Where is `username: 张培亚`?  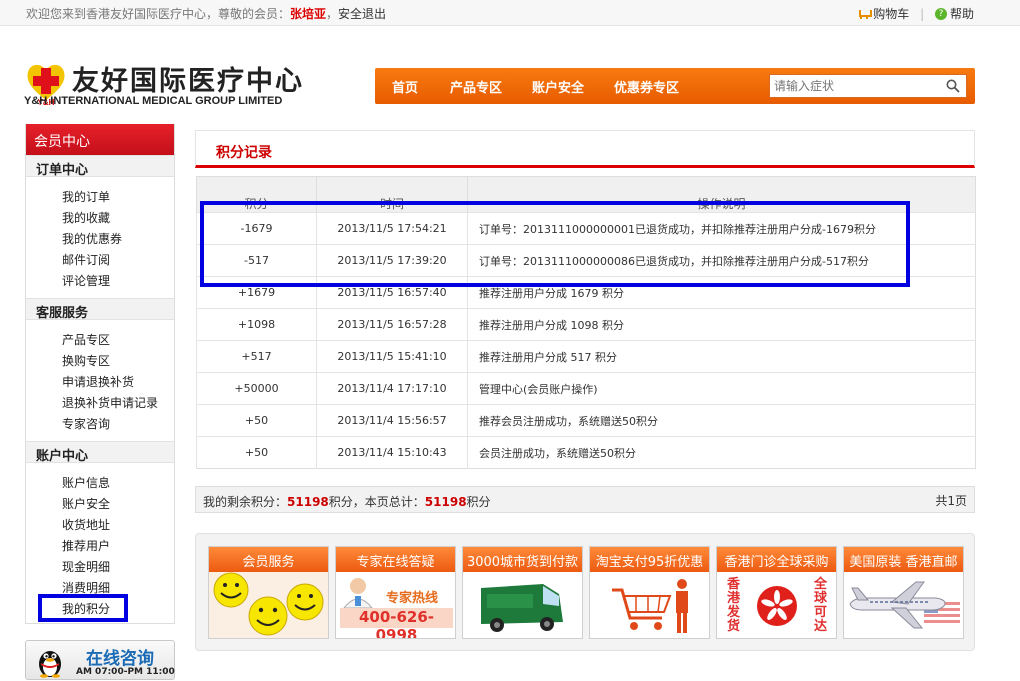 username: 张培亚 is located at coordinates (308, 14).